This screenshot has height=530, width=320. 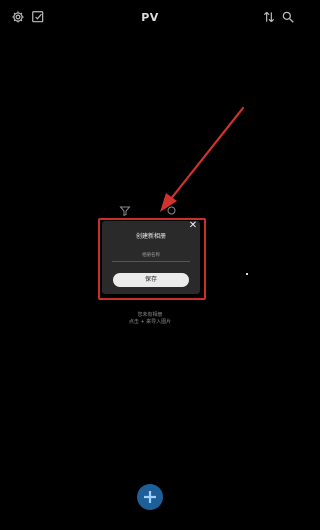 I want to click on sort-icon, so click(x=269, y=17).